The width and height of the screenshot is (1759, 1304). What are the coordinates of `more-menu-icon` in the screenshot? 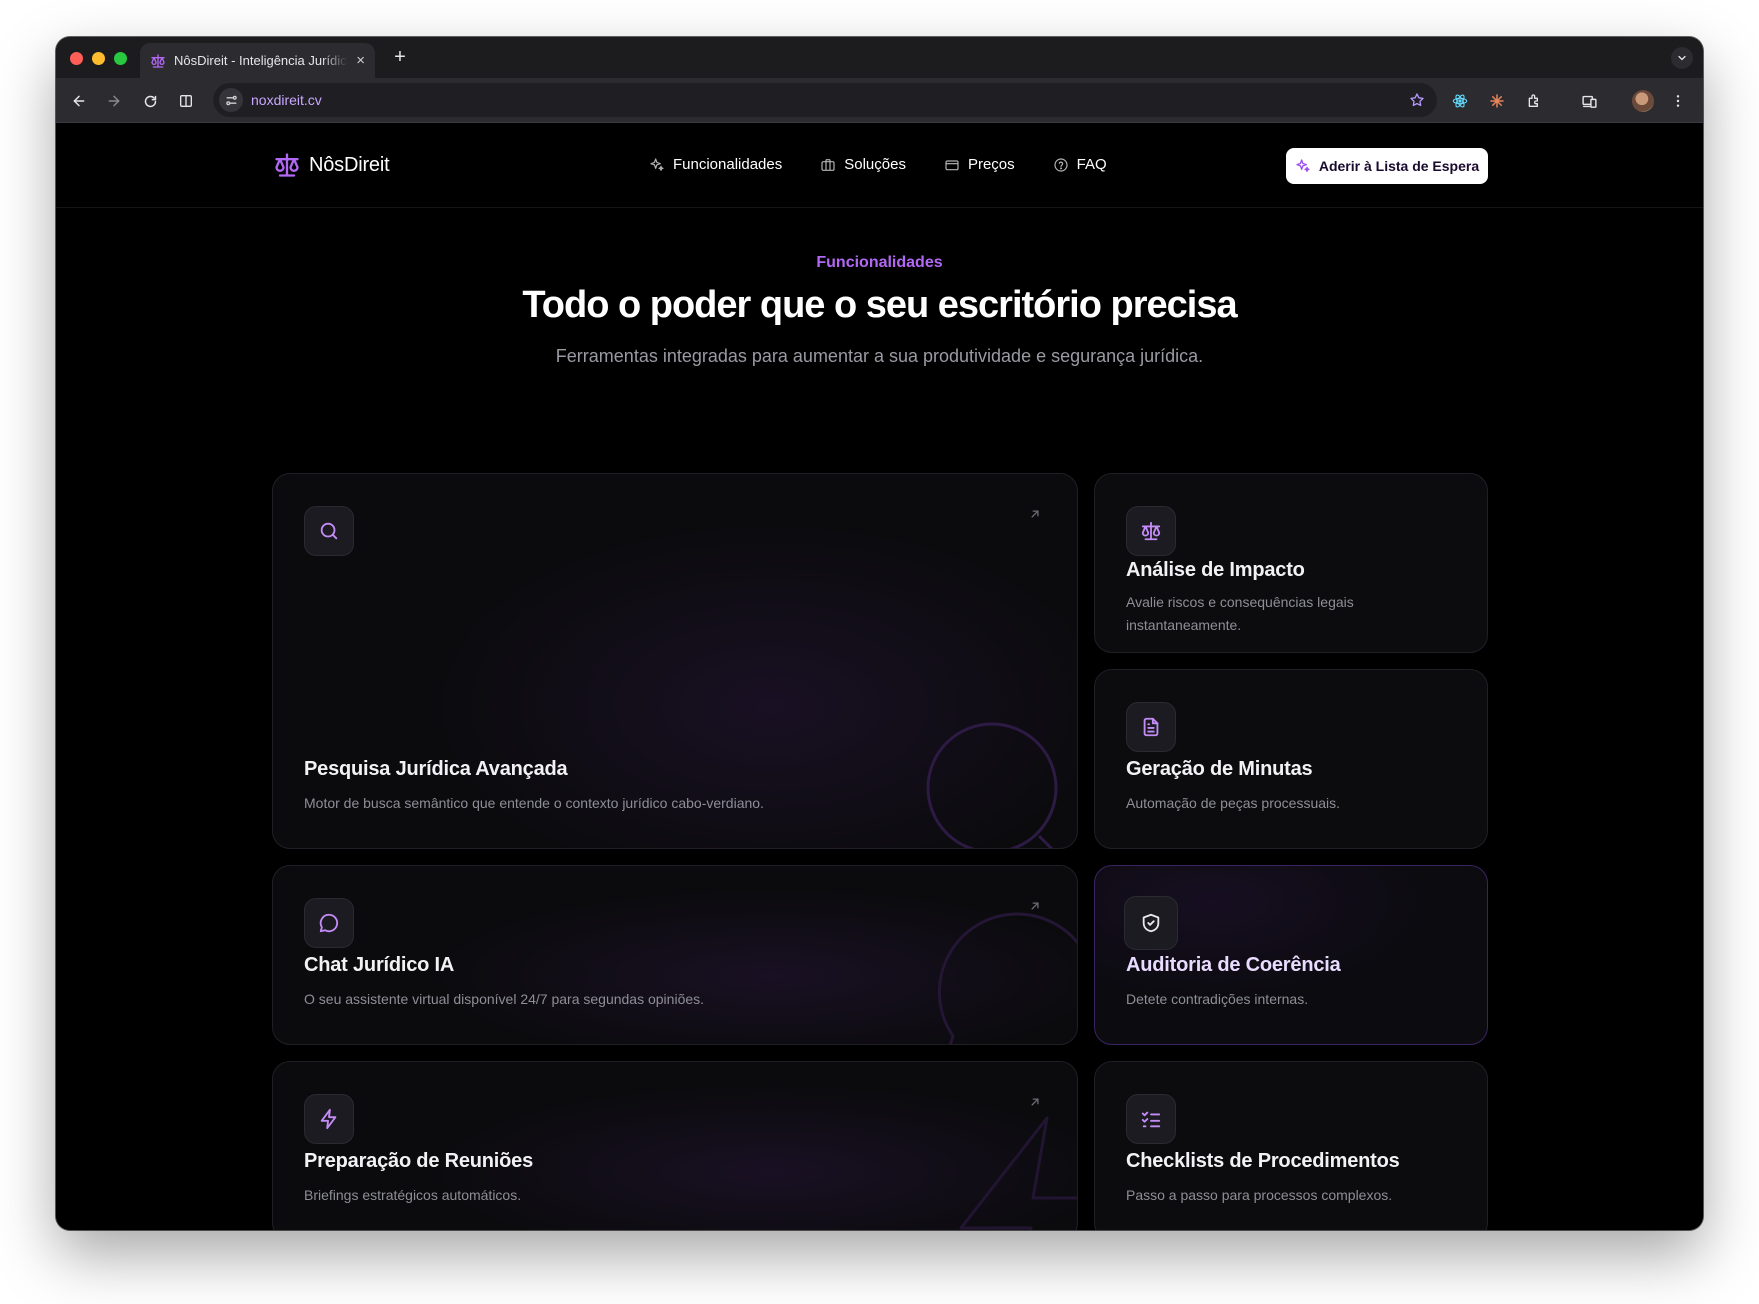 It's located at (1678, 101).